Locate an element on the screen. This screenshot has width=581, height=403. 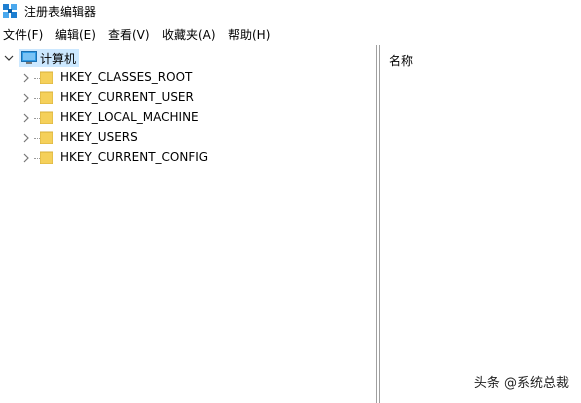
menu-file: 文件(F) is located at coordinates (23, 34).